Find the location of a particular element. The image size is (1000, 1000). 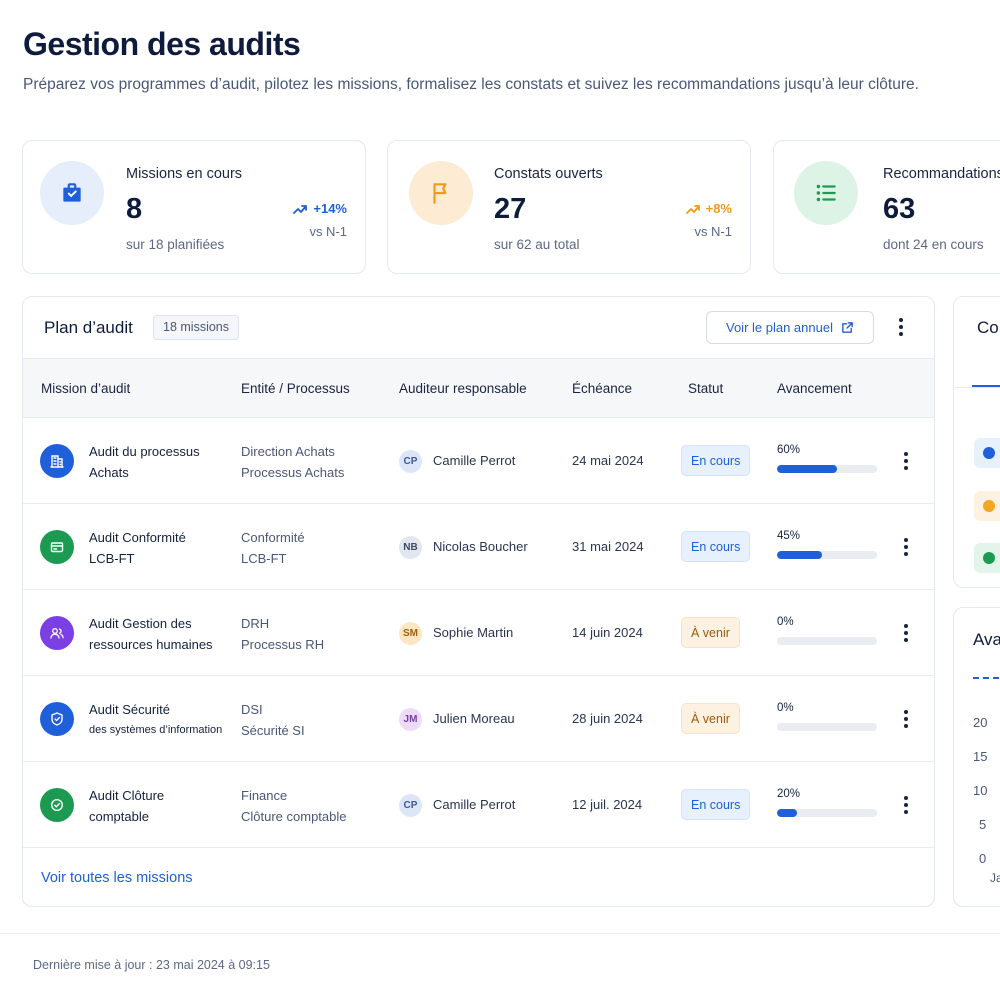

mission-line: LCB-FT is located at coordinates (112, 558).